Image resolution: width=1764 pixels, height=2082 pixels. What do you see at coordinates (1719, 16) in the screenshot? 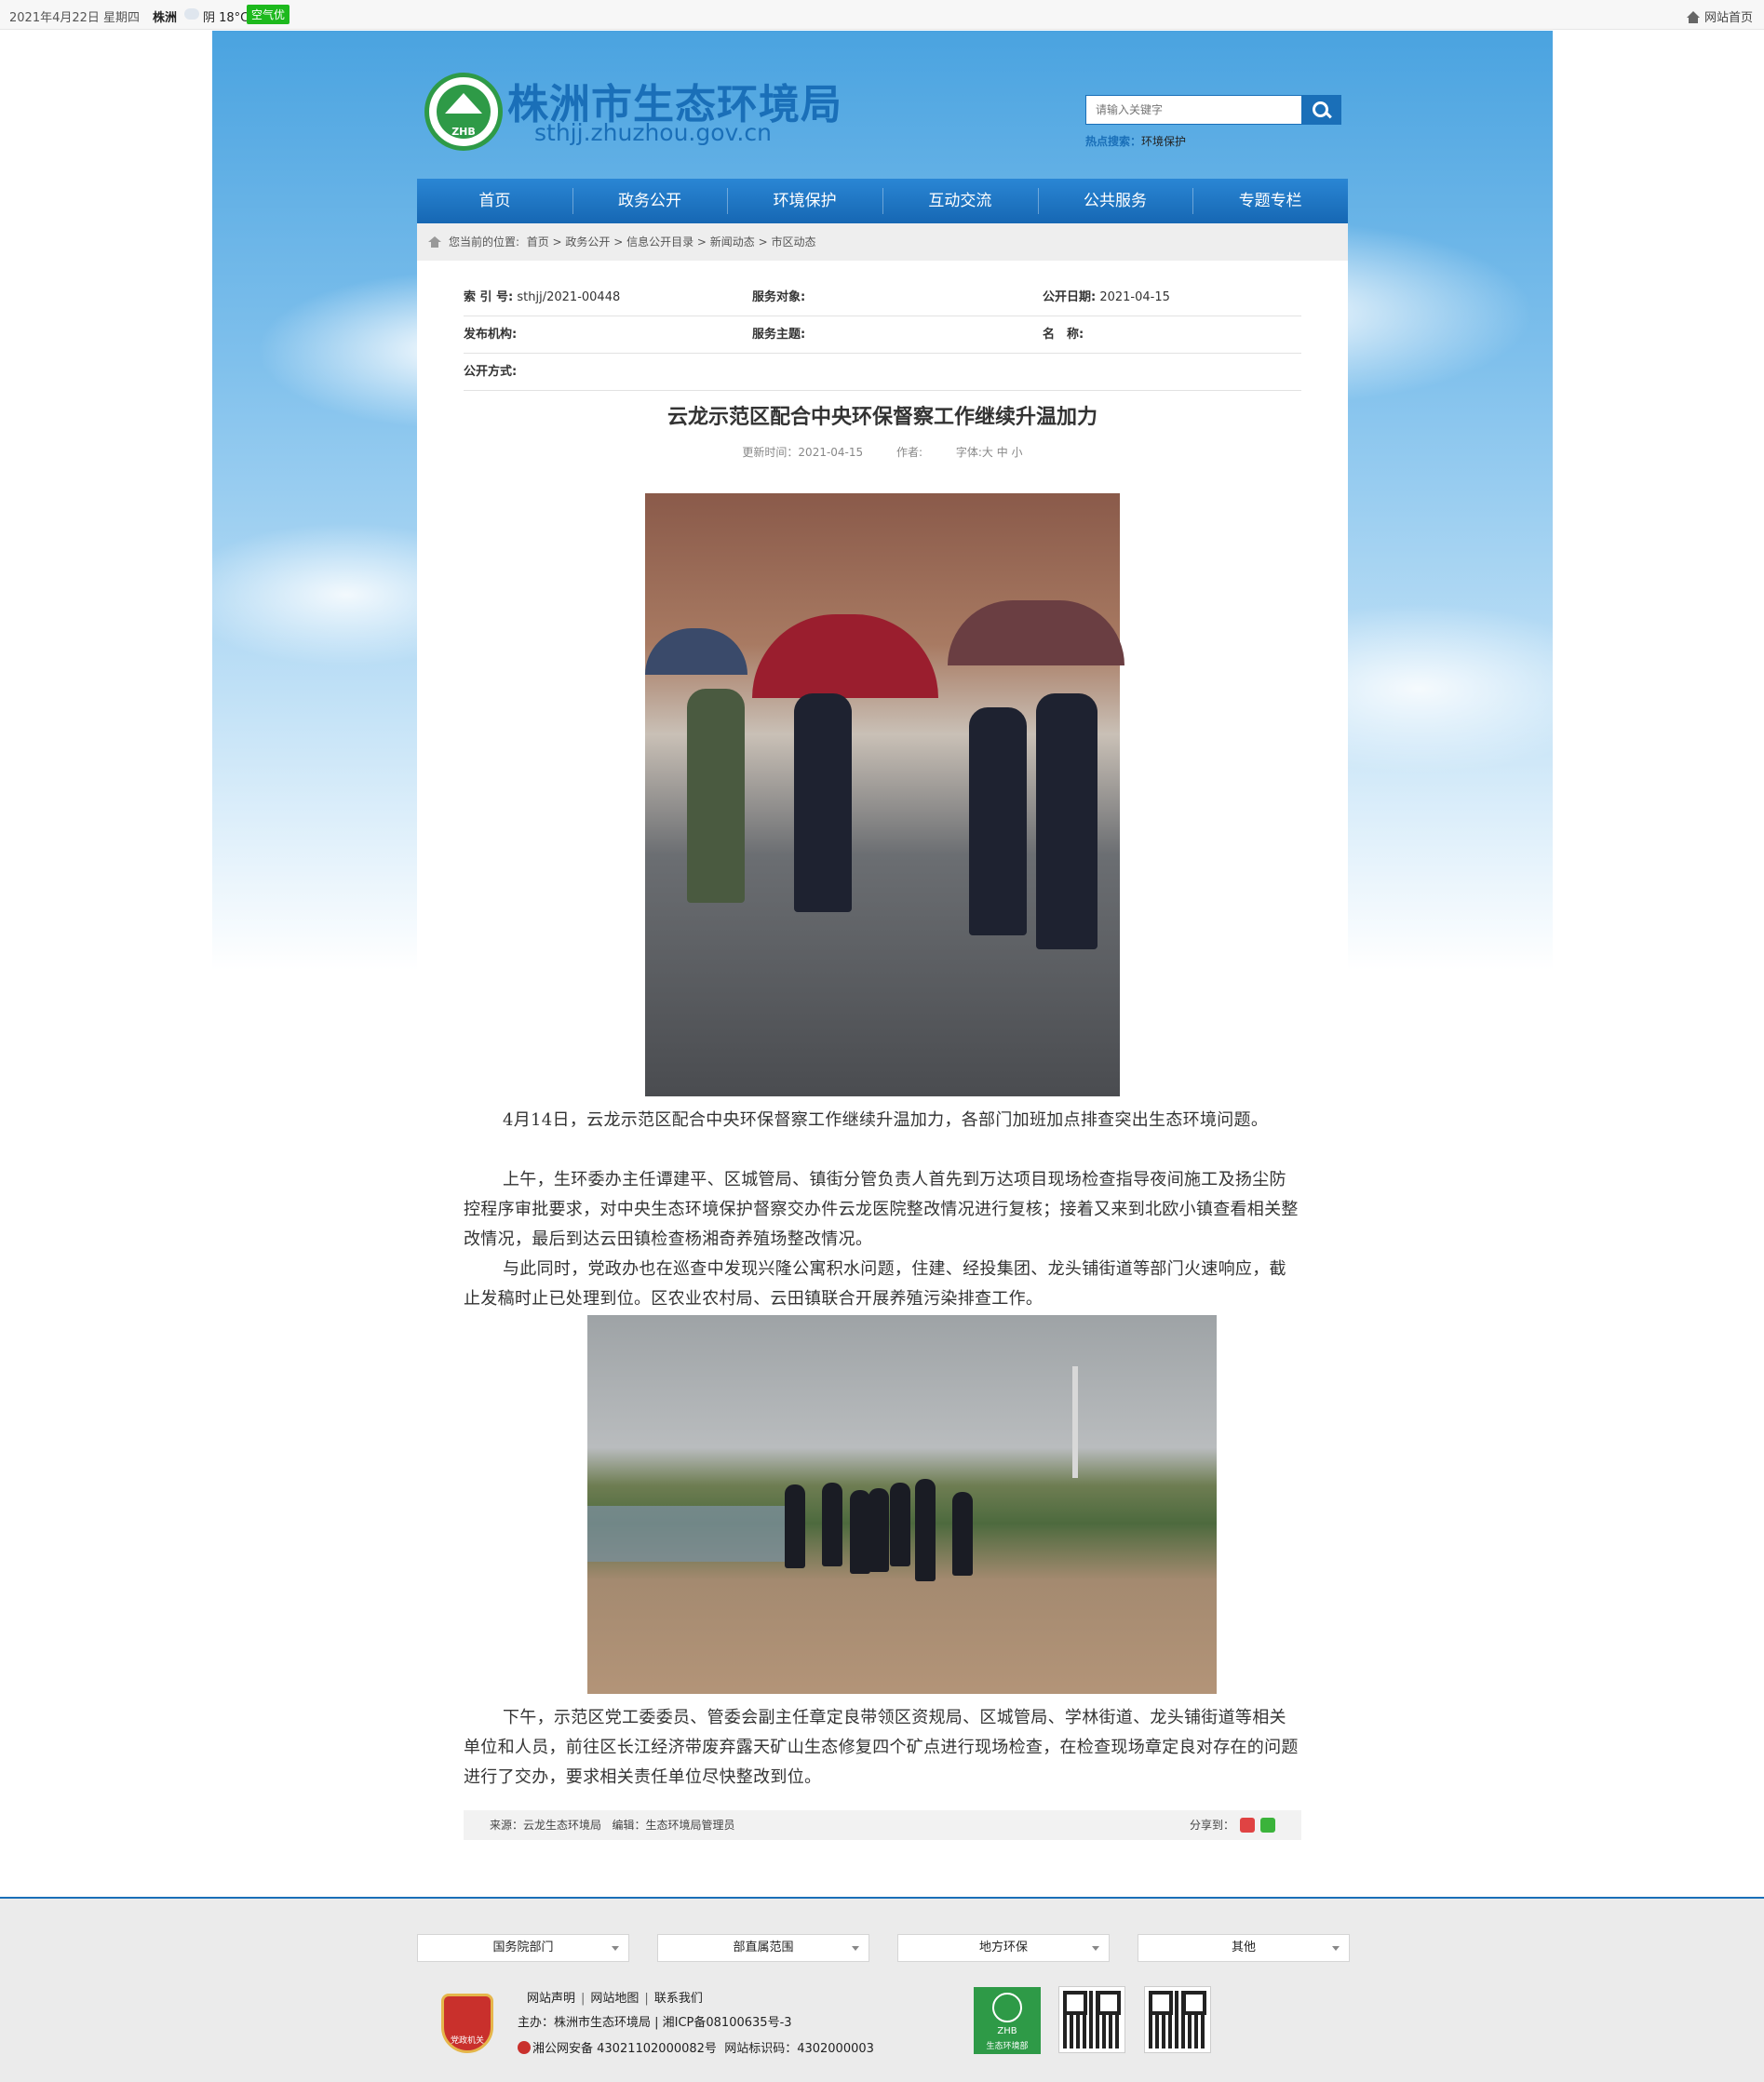
I see `home-link: 网站首页` at bounding box center [1719, 16].